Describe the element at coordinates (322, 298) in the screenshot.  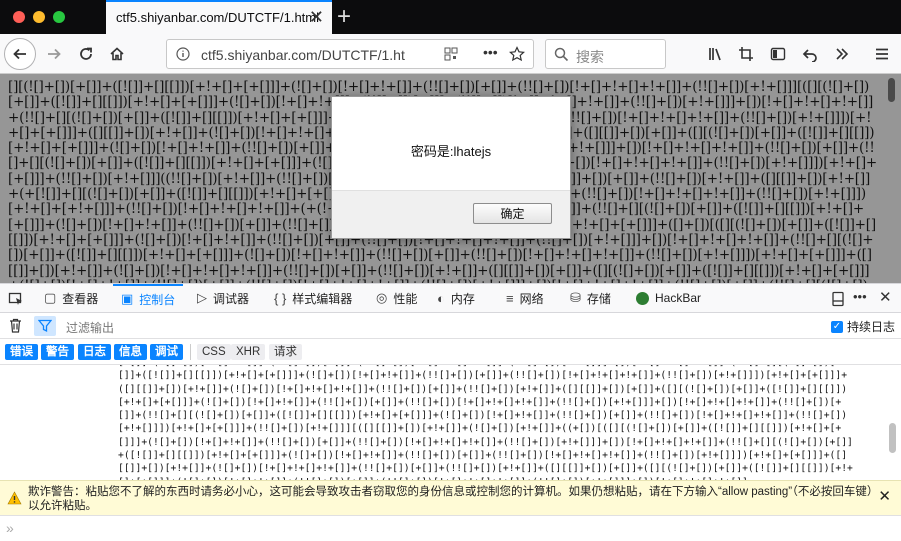
I see `tab-label: 样式编辑器` at that location.